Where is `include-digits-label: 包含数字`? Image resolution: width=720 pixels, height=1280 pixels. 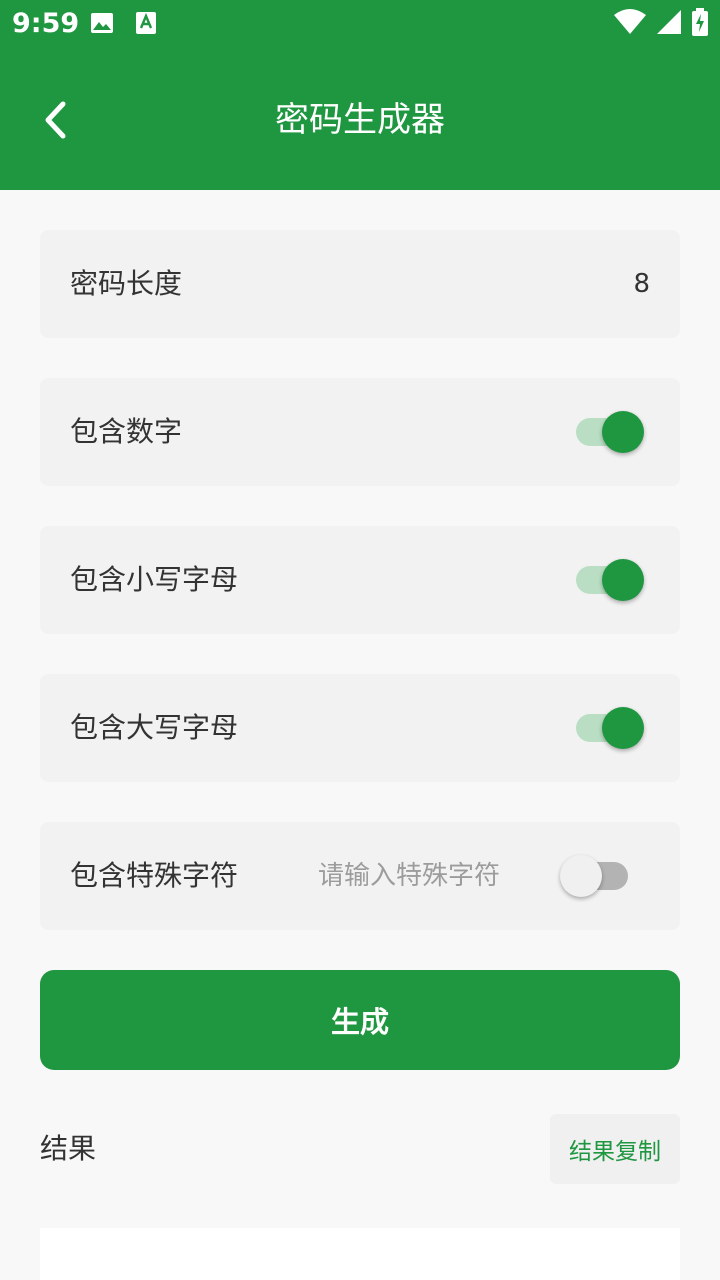 include-digits-label: 包含数字 is located at coordinates (126, 431).